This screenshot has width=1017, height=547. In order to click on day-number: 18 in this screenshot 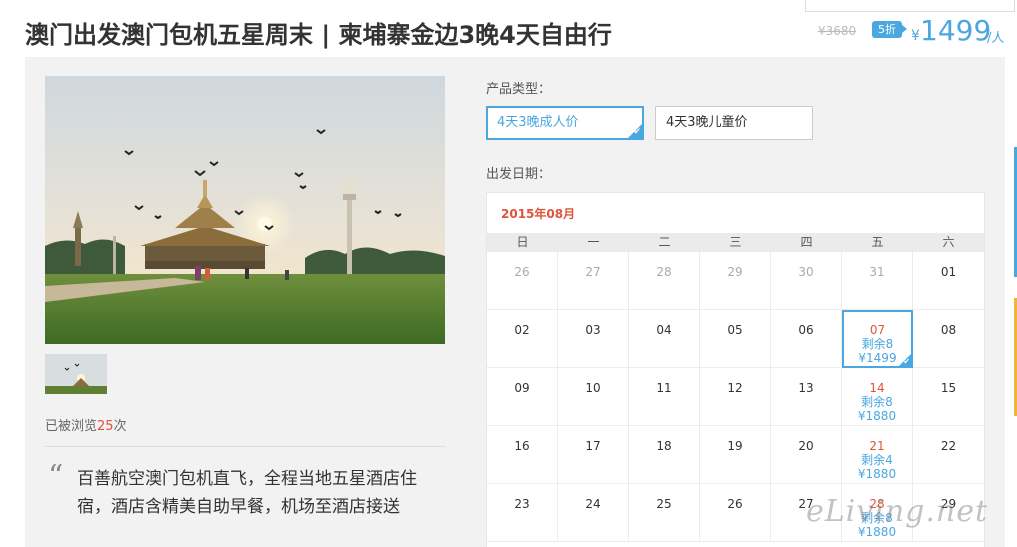, I will do `click(664, 446)`.